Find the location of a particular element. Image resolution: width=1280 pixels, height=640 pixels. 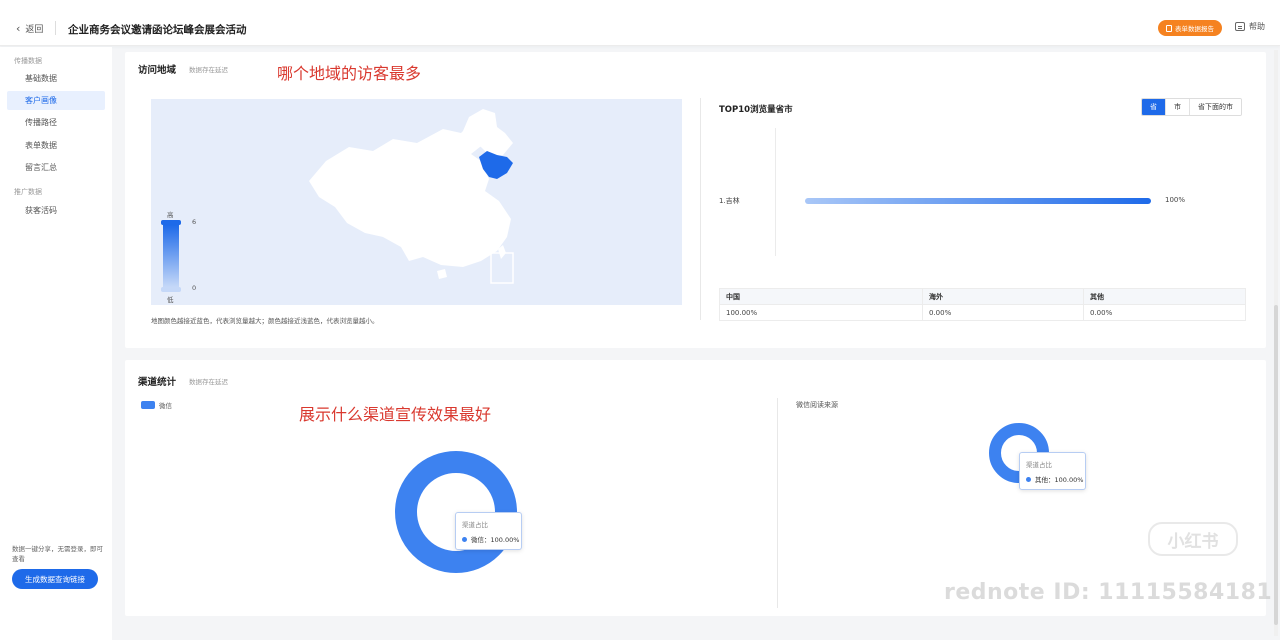

table-row: 100.00% 0.00% 0.00% is located at coordinates (982, 312).